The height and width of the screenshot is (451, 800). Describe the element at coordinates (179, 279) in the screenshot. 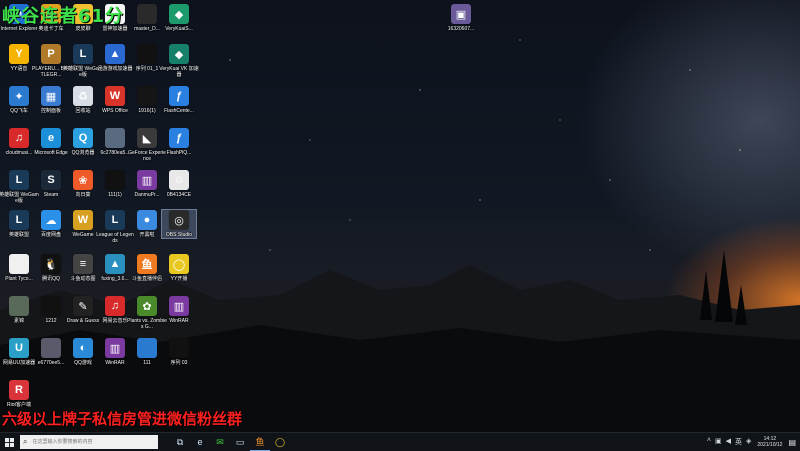

I see `desktop-icon-label: YY开播` at that location.